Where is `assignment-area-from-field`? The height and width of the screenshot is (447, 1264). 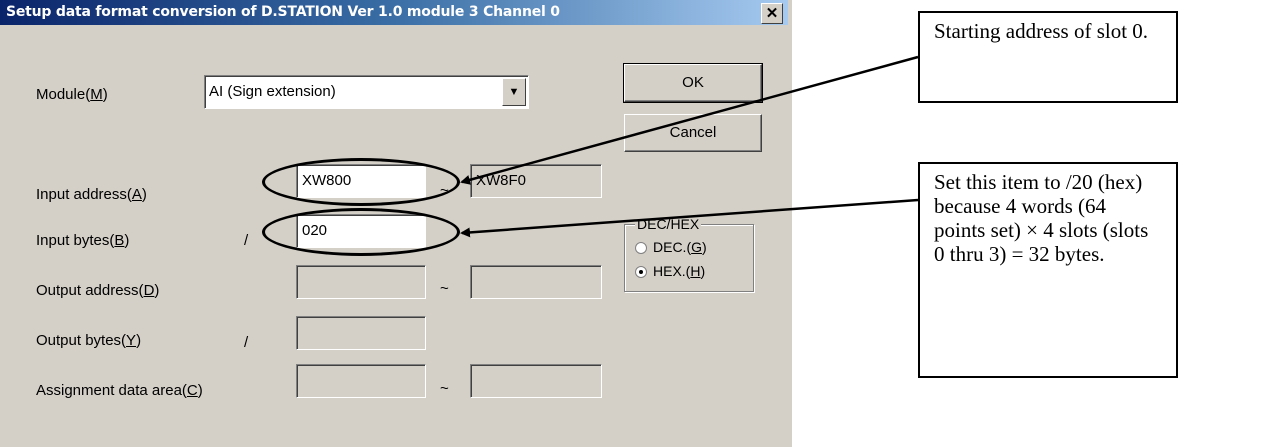
assignment-area-from-field is located at coordinates (361, 381).